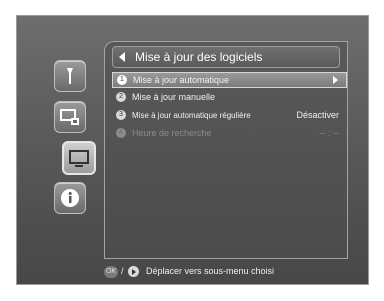  I want to click on tv-icon, so click(79, 158).